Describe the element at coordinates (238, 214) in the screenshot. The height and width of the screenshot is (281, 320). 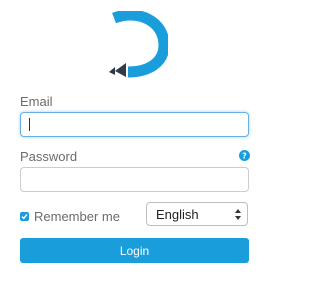
I see `select-arrows-icon` at that location.